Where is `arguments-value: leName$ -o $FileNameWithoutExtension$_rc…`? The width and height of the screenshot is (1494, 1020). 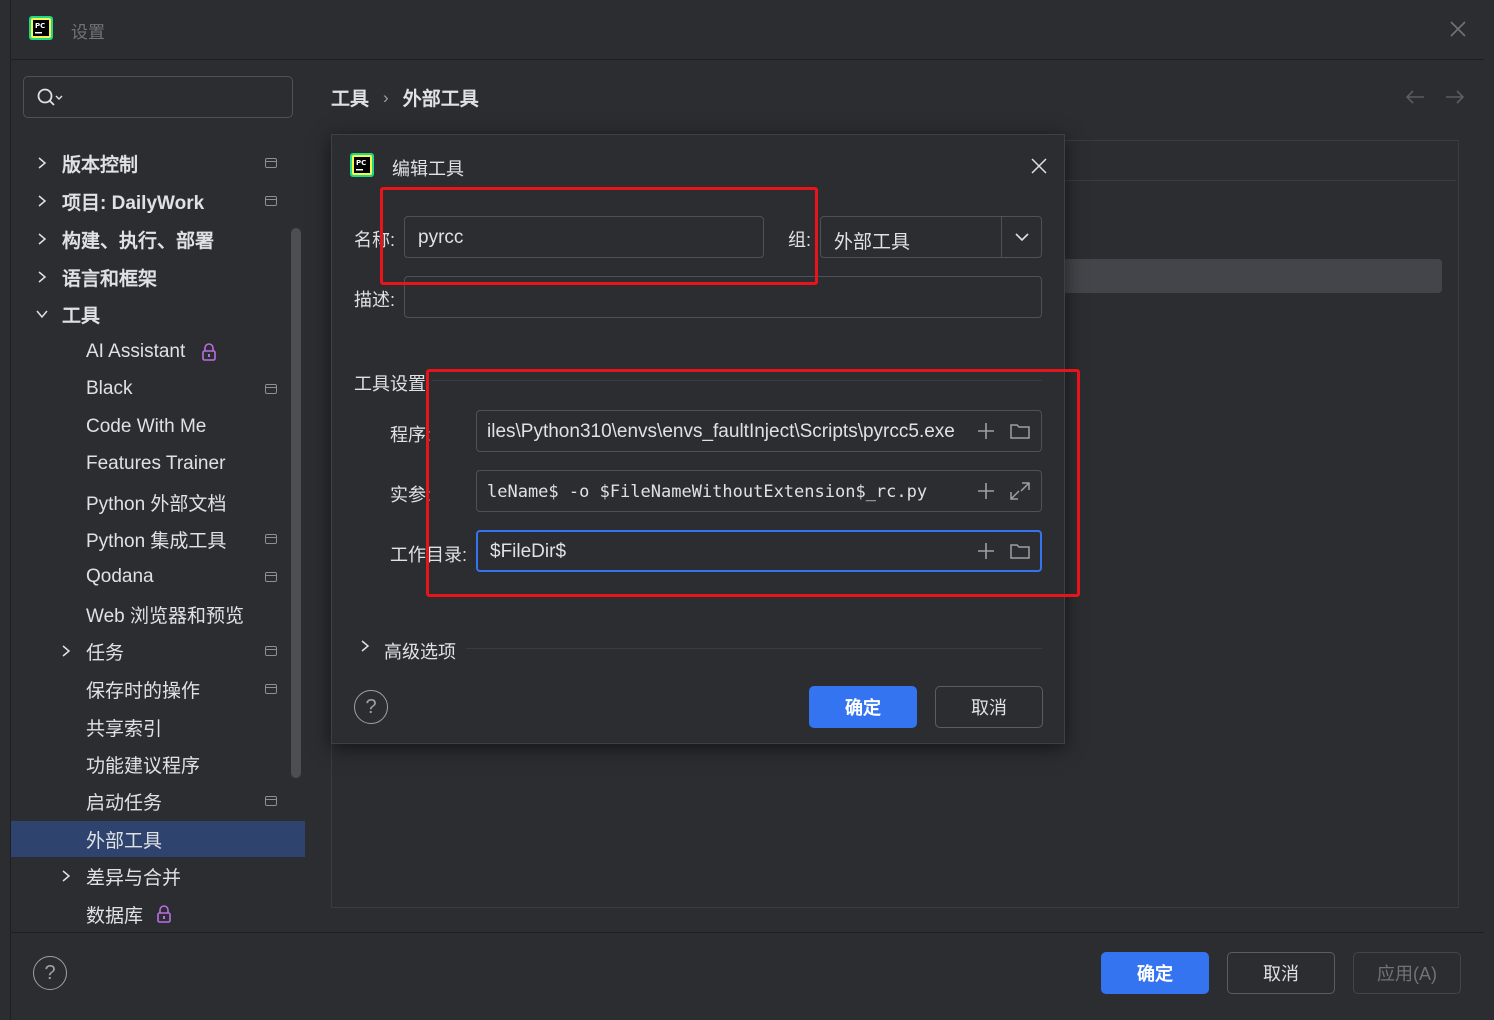 arguments-value: leName$ -o $FileNameWithoutExtension$_rc… is located at coordinates (707, 492).